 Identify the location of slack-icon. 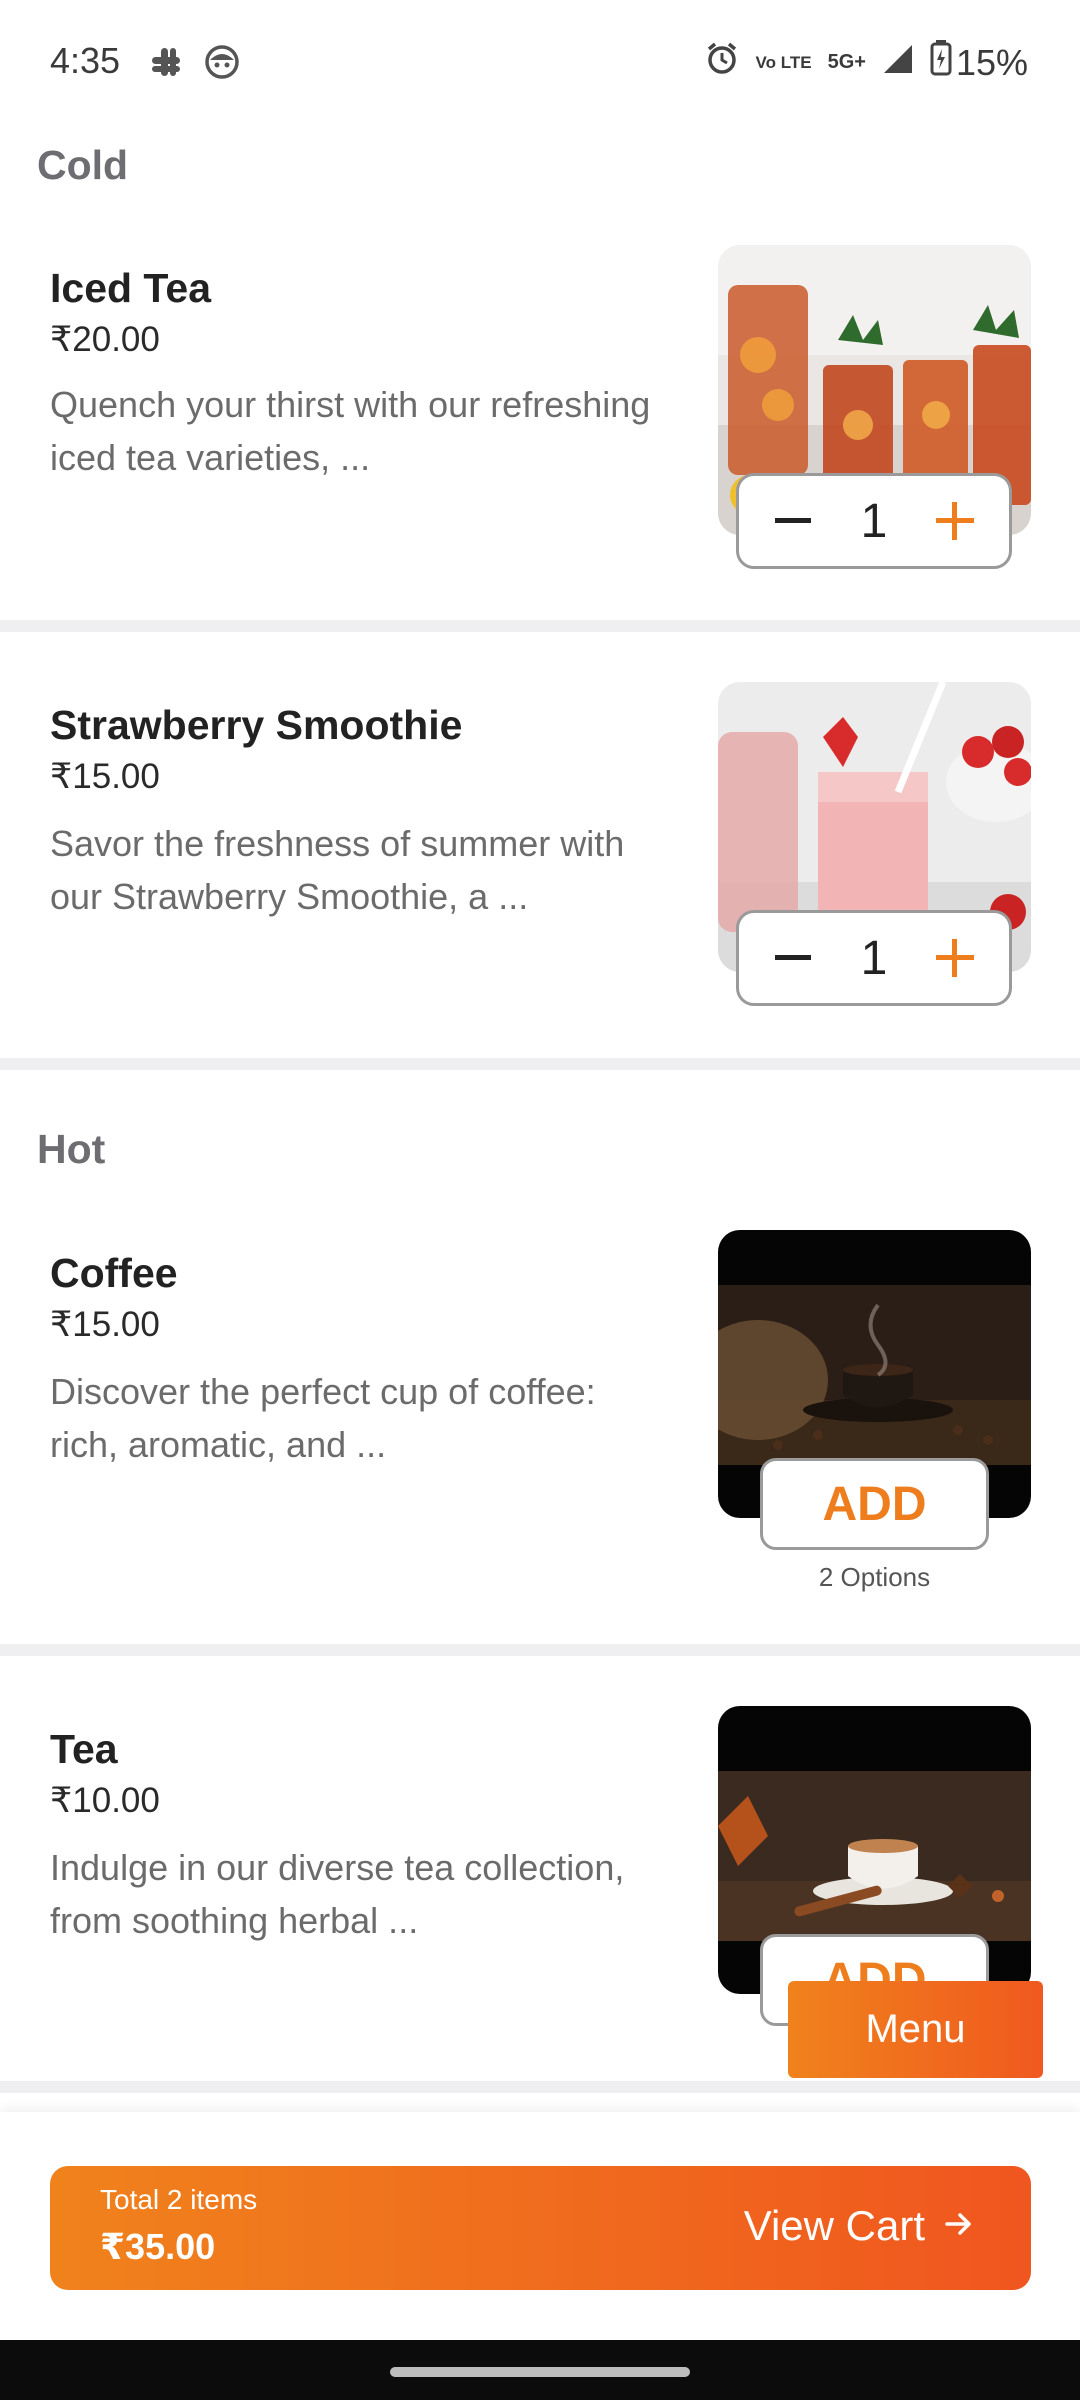
(166, 64).